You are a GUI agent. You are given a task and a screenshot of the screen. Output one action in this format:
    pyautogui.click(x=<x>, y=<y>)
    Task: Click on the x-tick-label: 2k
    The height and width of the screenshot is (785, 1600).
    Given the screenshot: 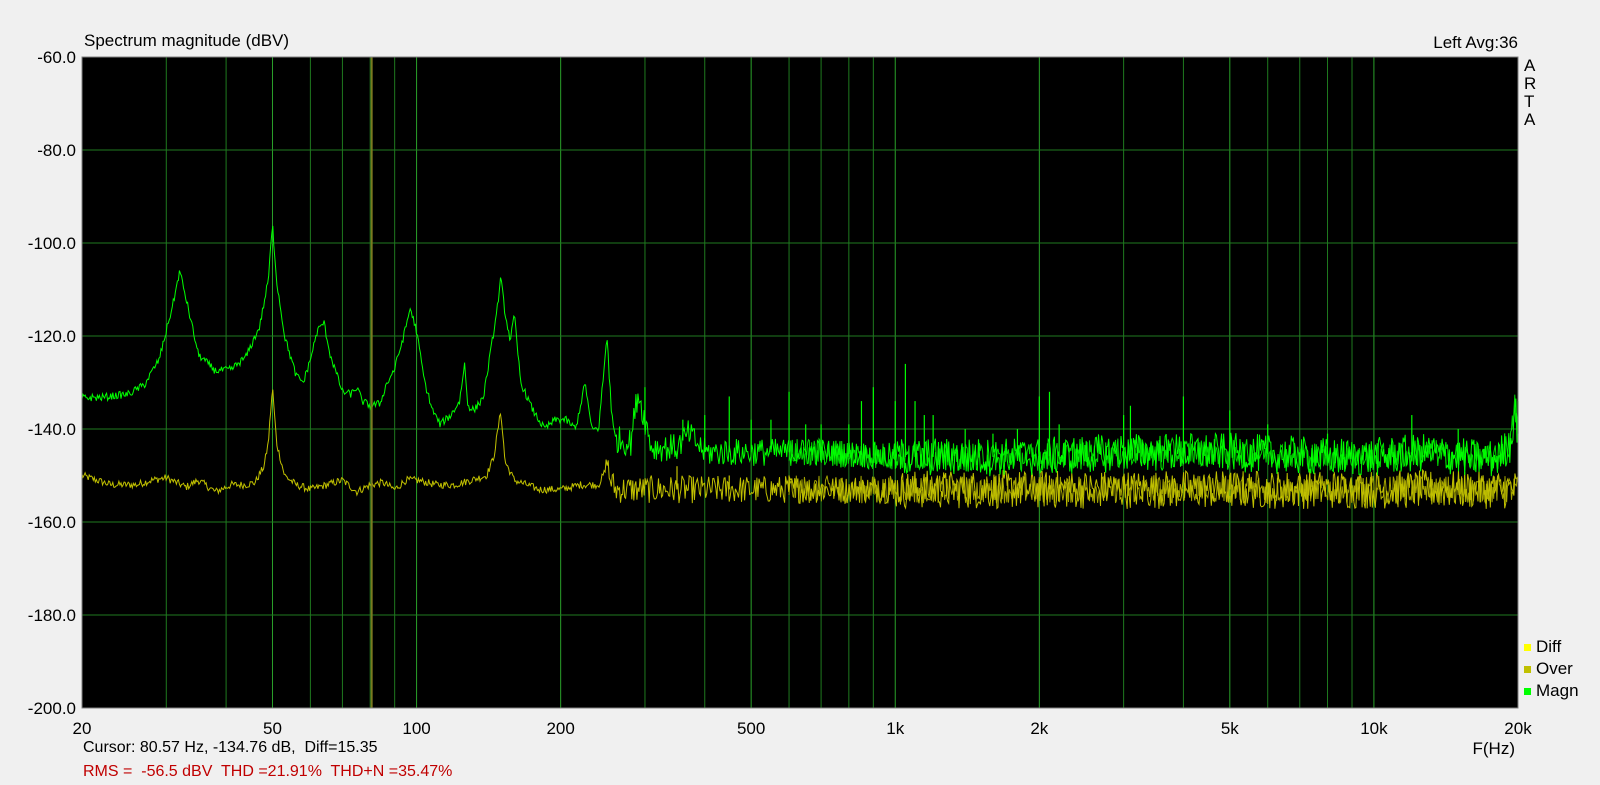 What is the action you would take?
    pyautogui.click(x=1039, y=728)
    